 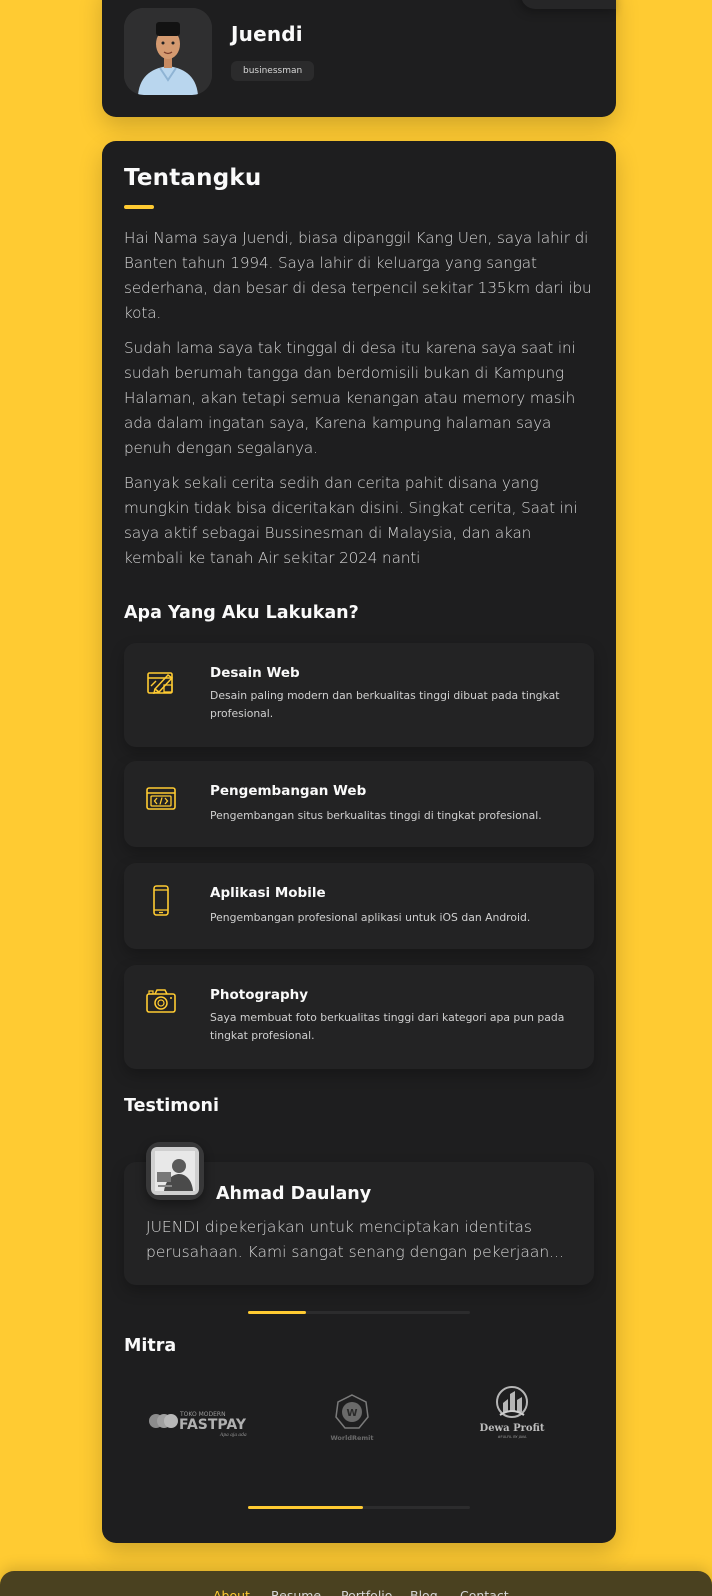 What do you see at coordinates (259, 995) in the screenshot?
I see `service-title: Photography` at bounding box center [259, 995].